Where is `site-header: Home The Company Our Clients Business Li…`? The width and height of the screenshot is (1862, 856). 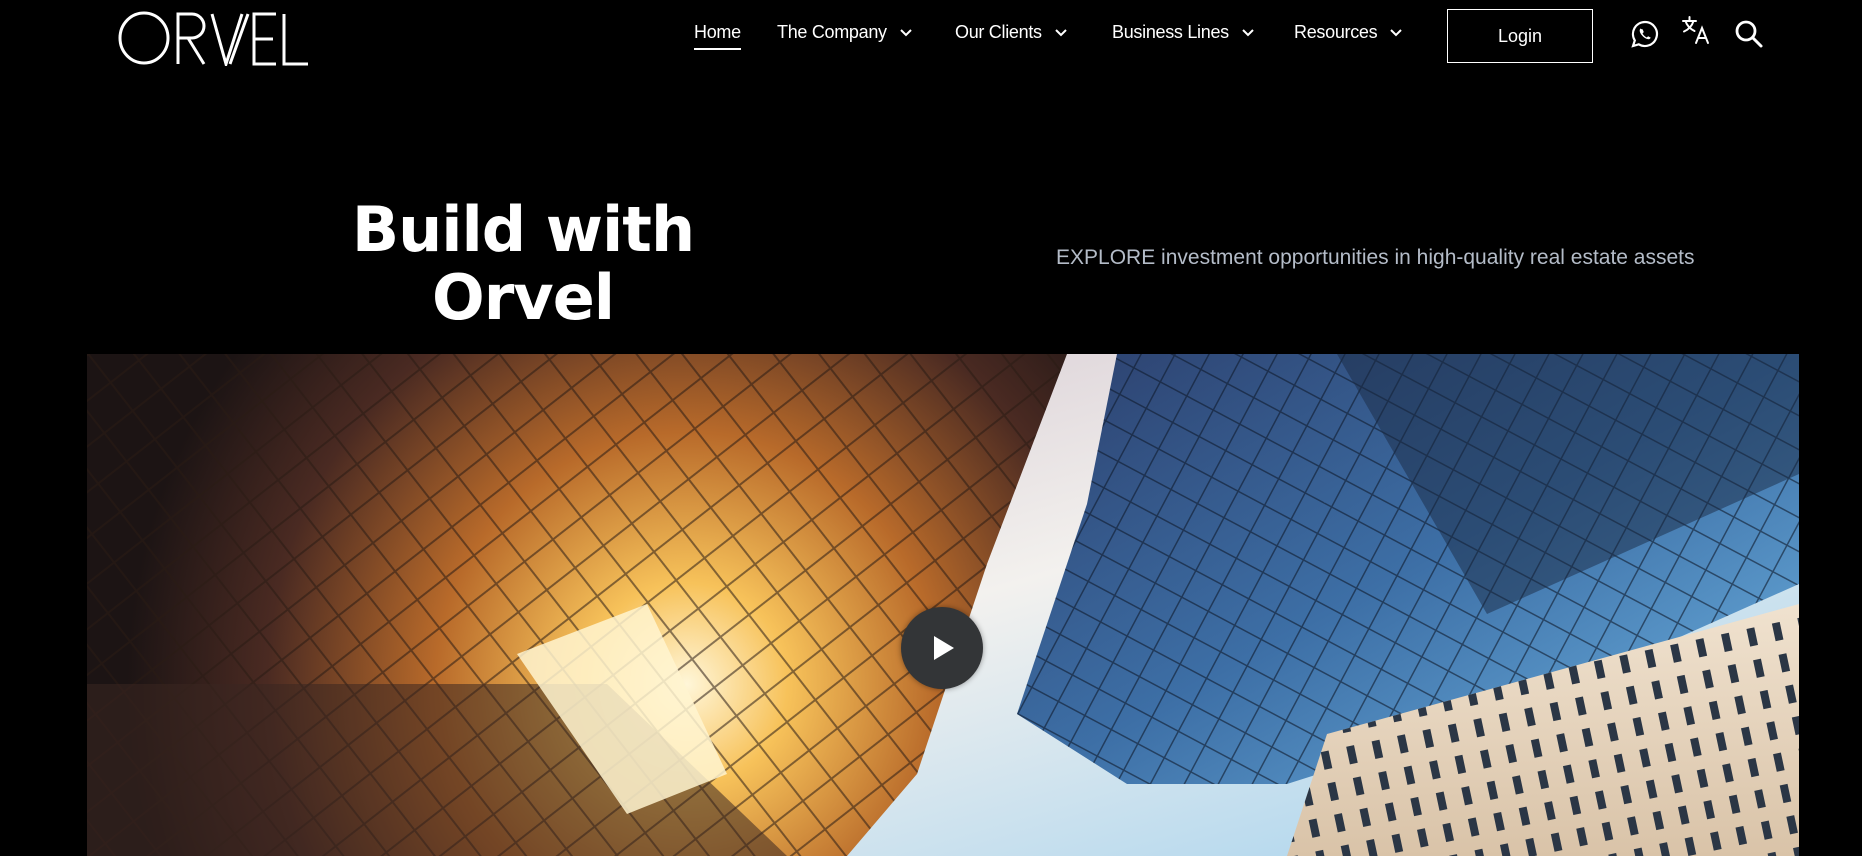 site-header: Home The Company Our Clients Business Li… is located at coordinates (931, 40).